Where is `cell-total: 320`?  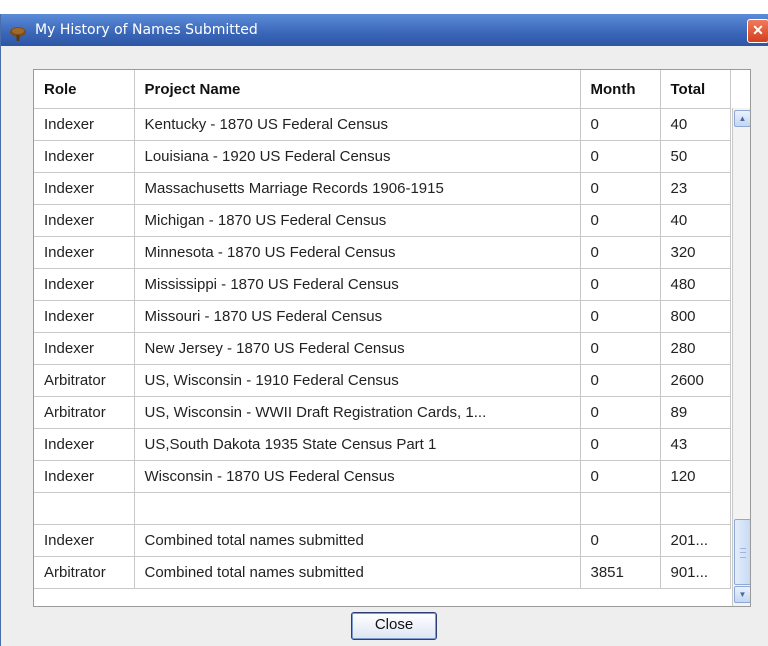 cell-total: 320 is located at coordinates (695, 252).